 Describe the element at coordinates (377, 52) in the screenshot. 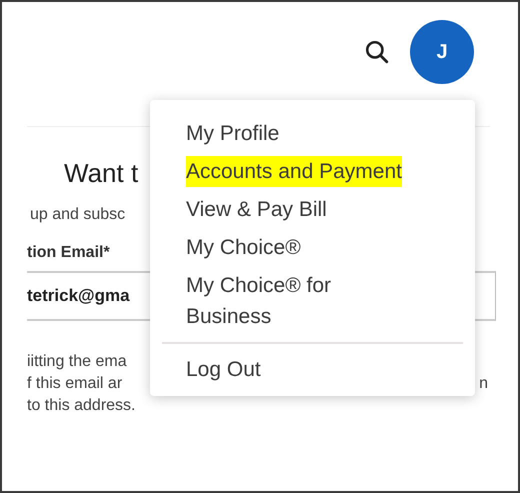

I see `search-icon` at that location.